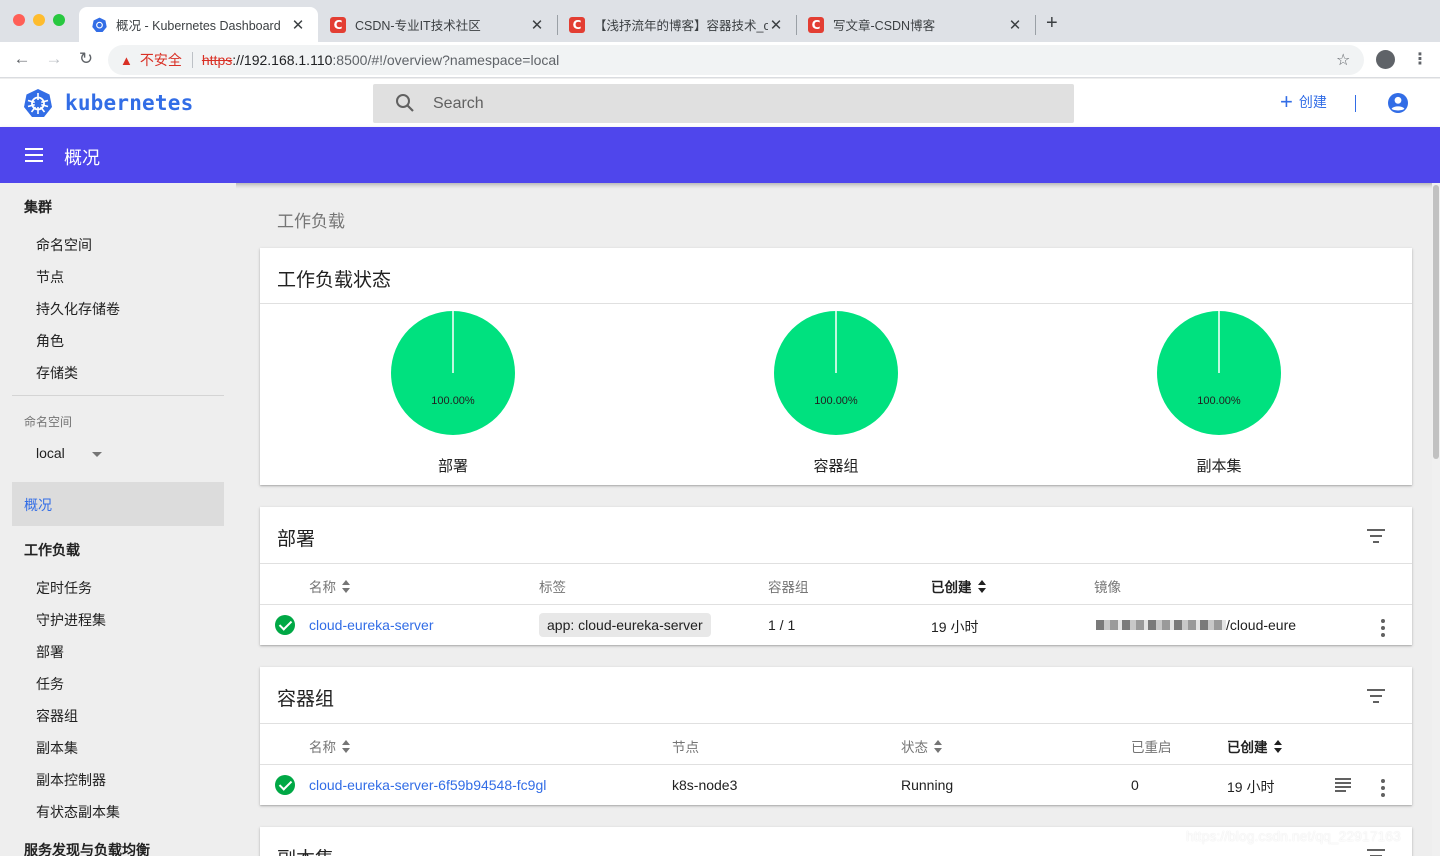 Image resolution: width=1440 pixels, height=856 pixels. I want to click on sidebar-item-pods: 容器组, so click(57, 716).